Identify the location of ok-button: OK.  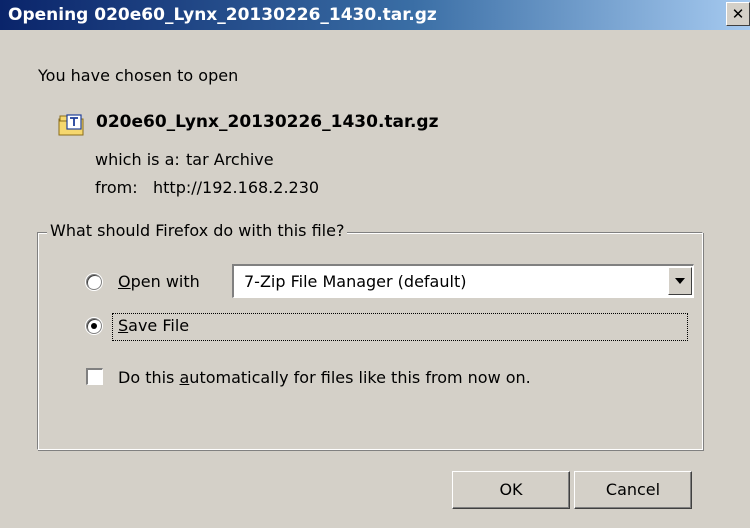
(511, 490).